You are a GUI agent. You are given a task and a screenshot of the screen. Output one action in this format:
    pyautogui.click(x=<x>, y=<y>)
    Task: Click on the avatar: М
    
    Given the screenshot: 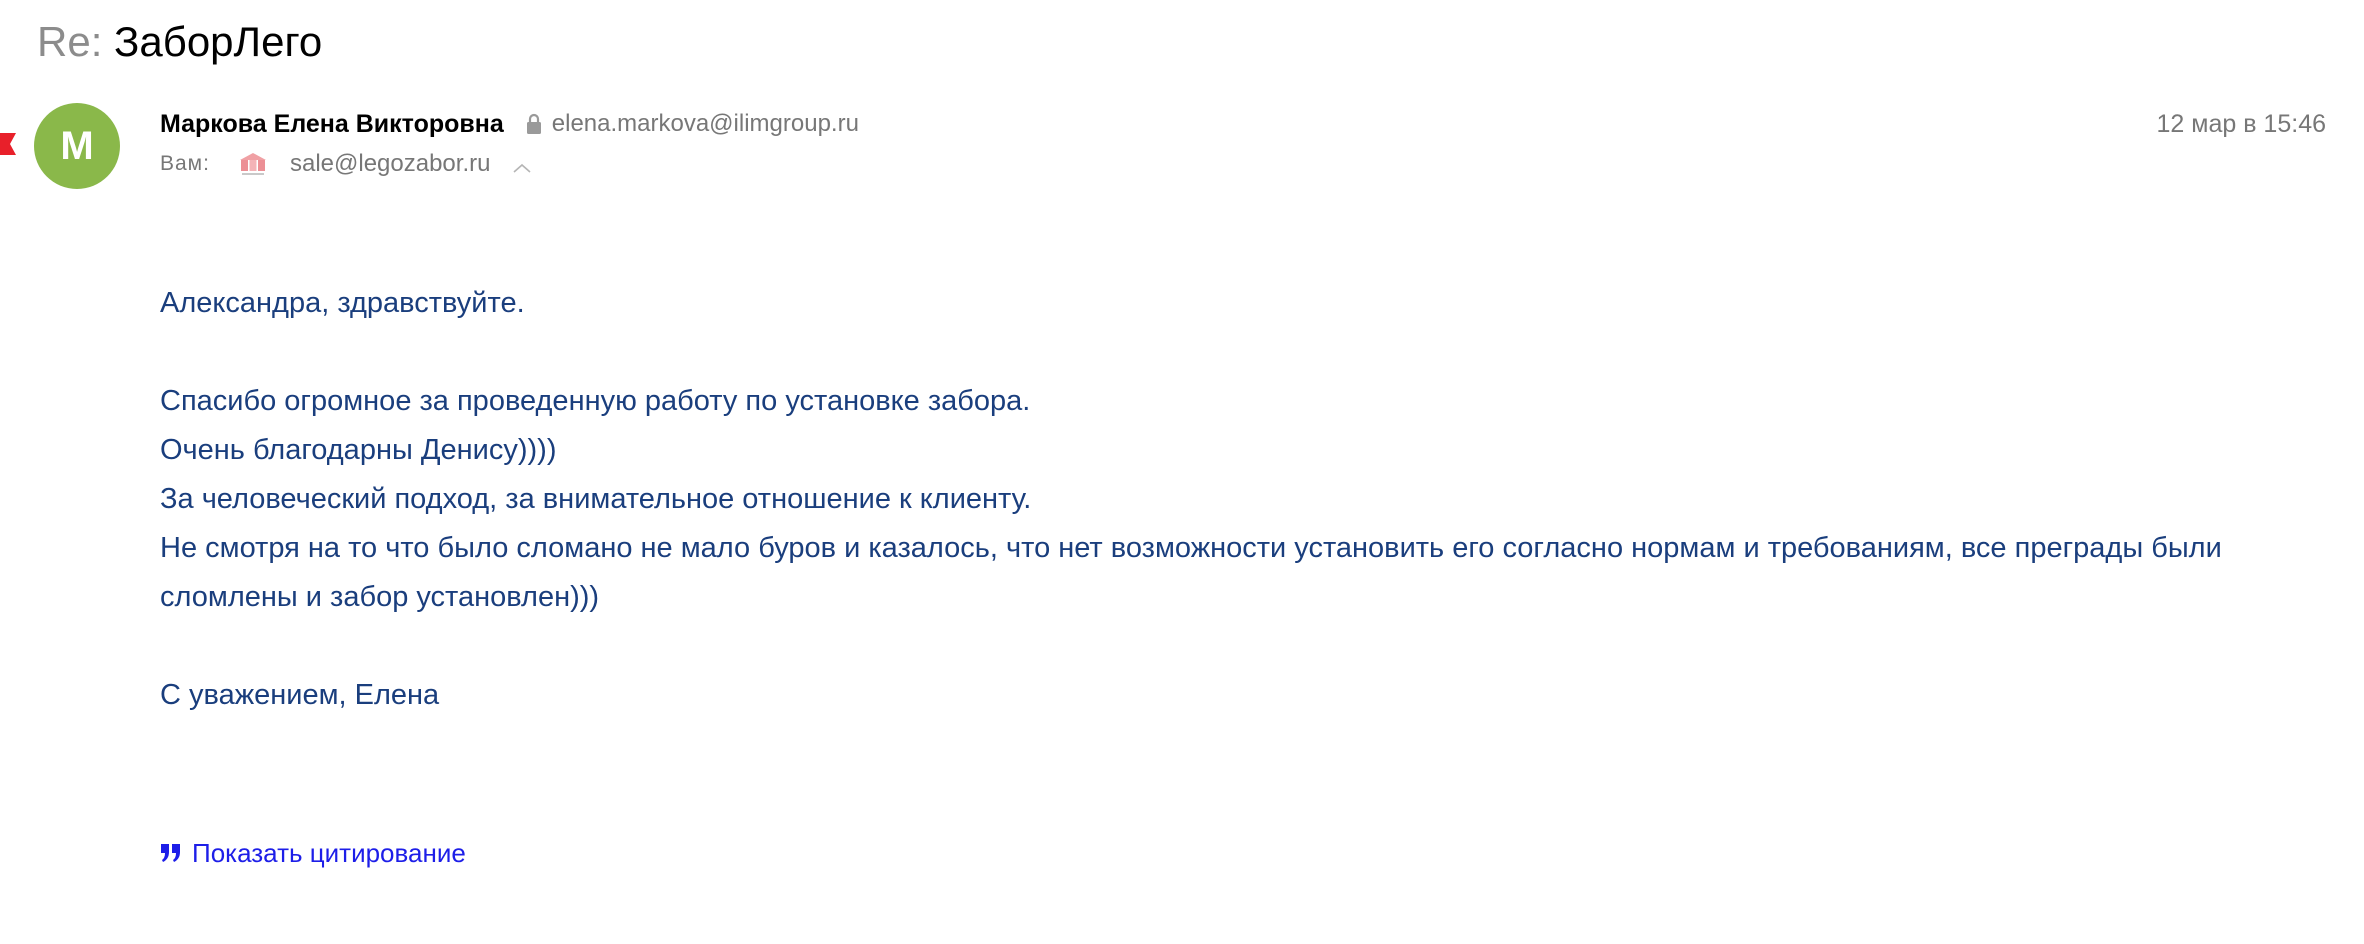 What is the action you would take?
    pyautogui.click(x=77, y=146)
    